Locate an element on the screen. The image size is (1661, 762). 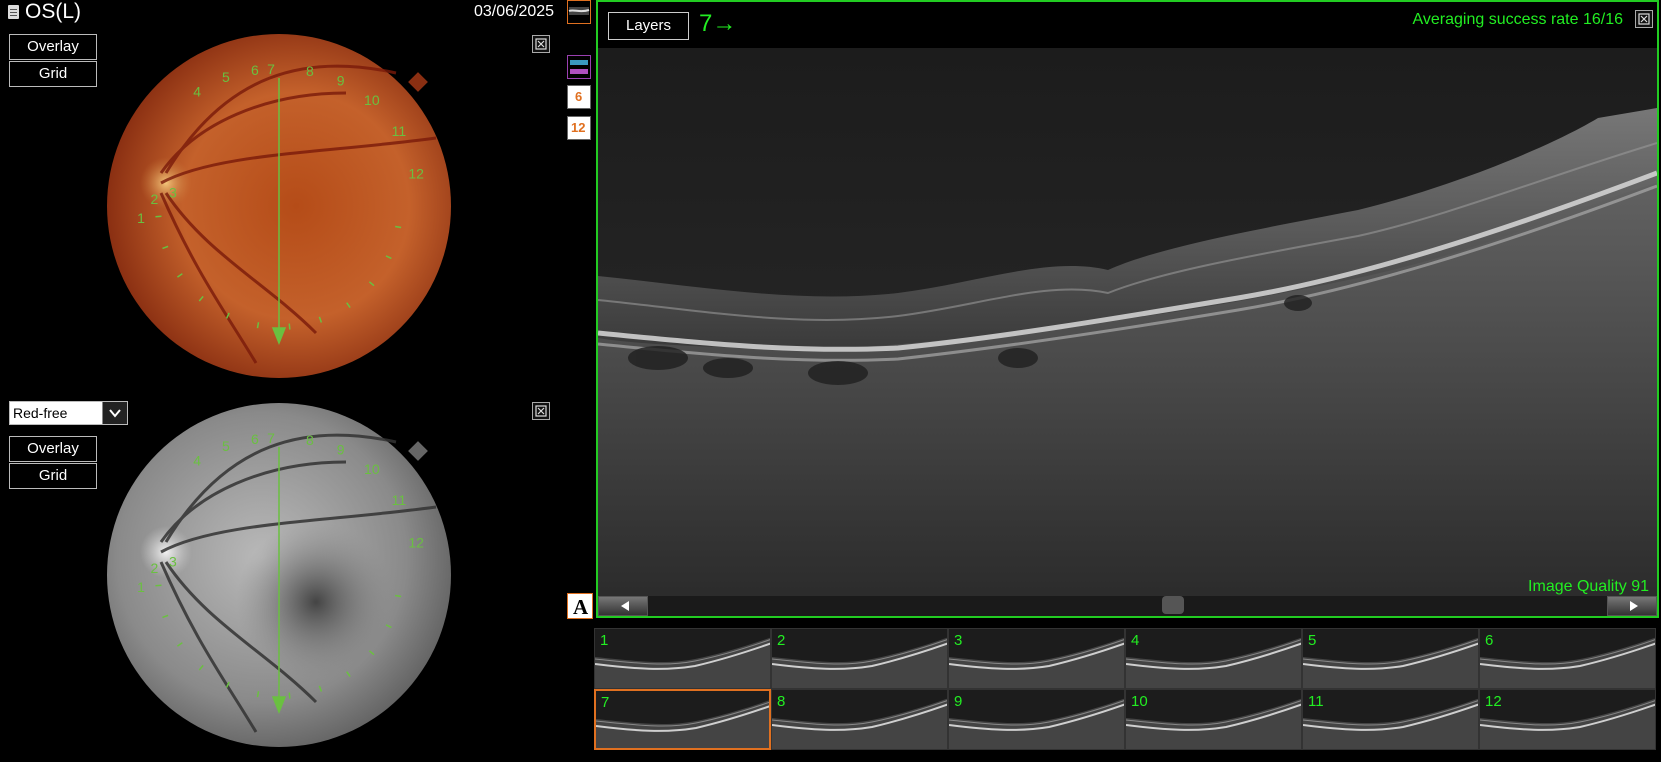
expand-oct-button is located at coordinates (1644, 19).